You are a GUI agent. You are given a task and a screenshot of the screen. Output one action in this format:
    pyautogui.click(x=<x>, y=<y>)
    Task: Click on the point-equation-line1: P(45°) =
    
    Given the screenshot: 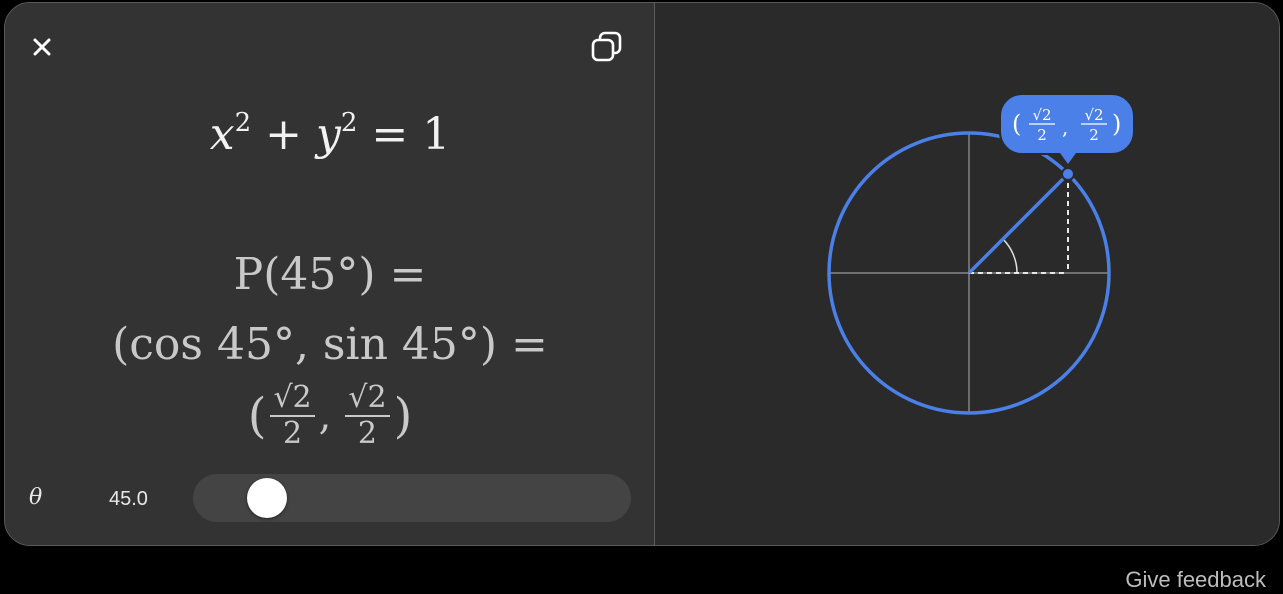 What is the action you would take?
    pyautogui.click(x=330, y=274)
    